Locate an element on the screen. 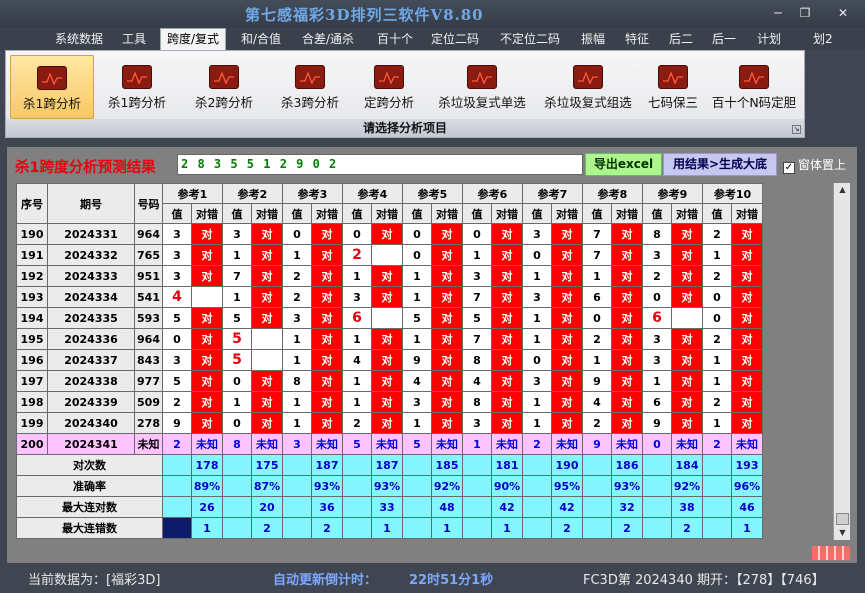 This screenshot has width=865, height=593. table-row: 194 2024335 593 5 对 5 对 3 对 6 5 对 5 对 1 对 0 对 6 0 对 is located at coordinates (389, 318).